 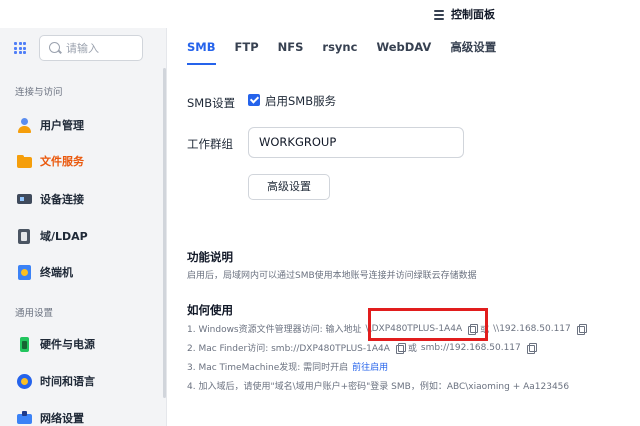 I want to click on power-icon, so click(x=24, y=344).